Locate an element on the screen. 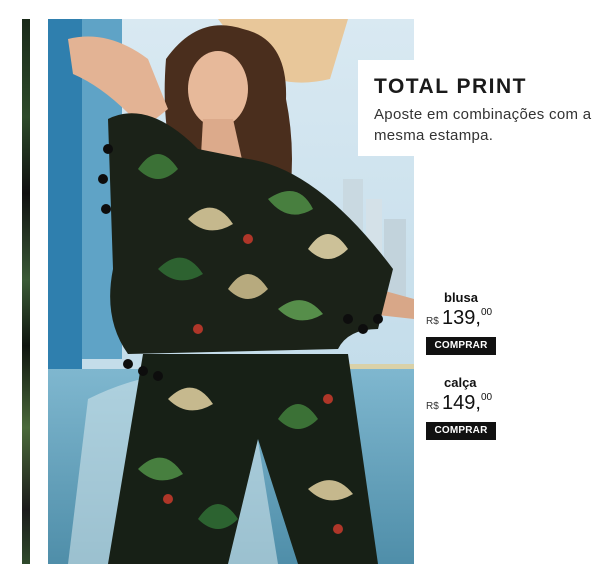  adjacent-photo-strip is located at coordinates (26, 291).